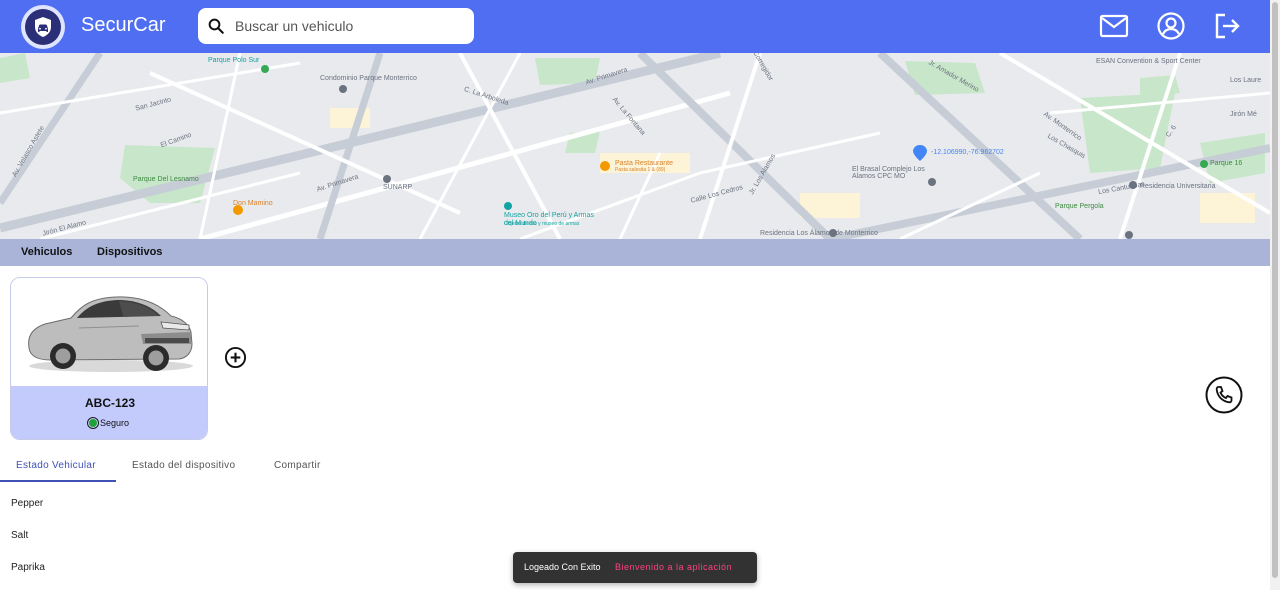 This screenshot has height=590, width=1280. What do you see at coordinates (297, 465) in the screenshot?
I see `tab-compartir: Compartir` at bounding box center [297, 465].